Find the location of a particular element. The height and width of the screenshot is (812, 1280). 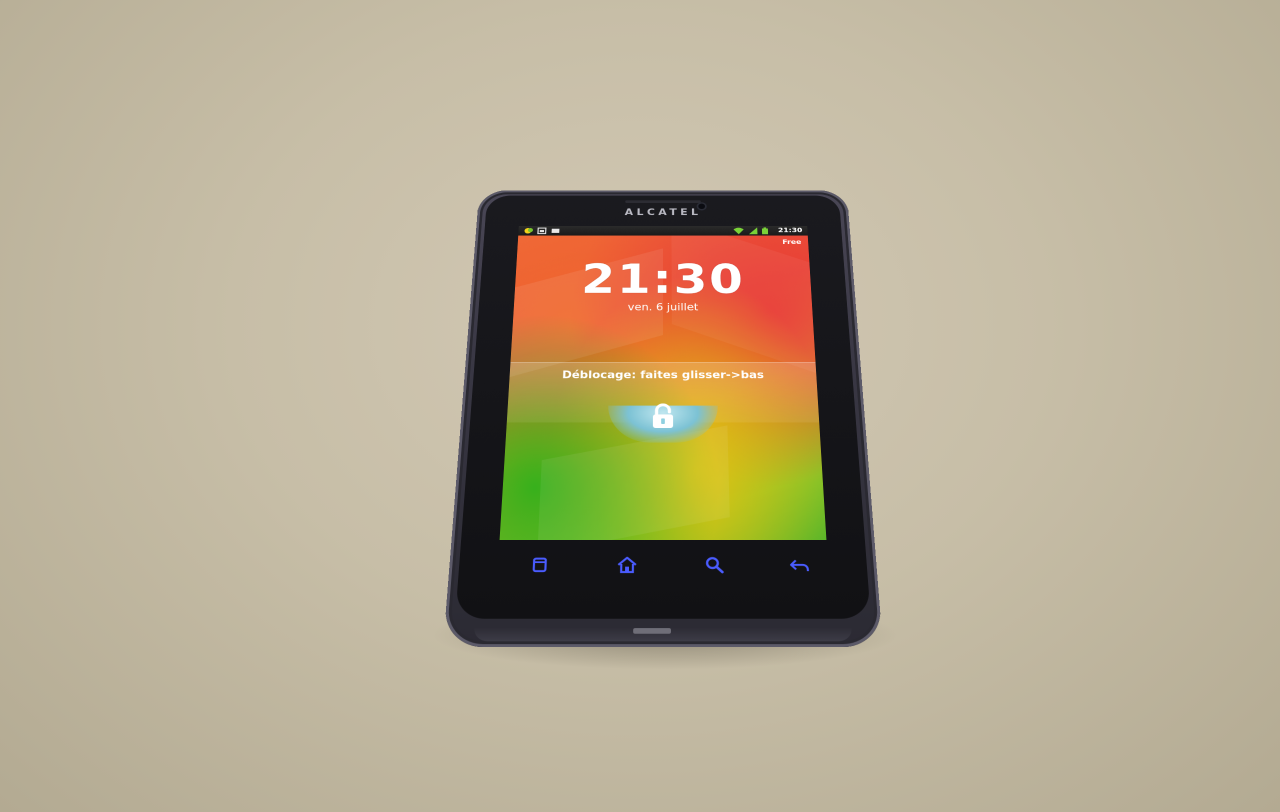

wallpaper-facet is located at coordinates (633, 483).